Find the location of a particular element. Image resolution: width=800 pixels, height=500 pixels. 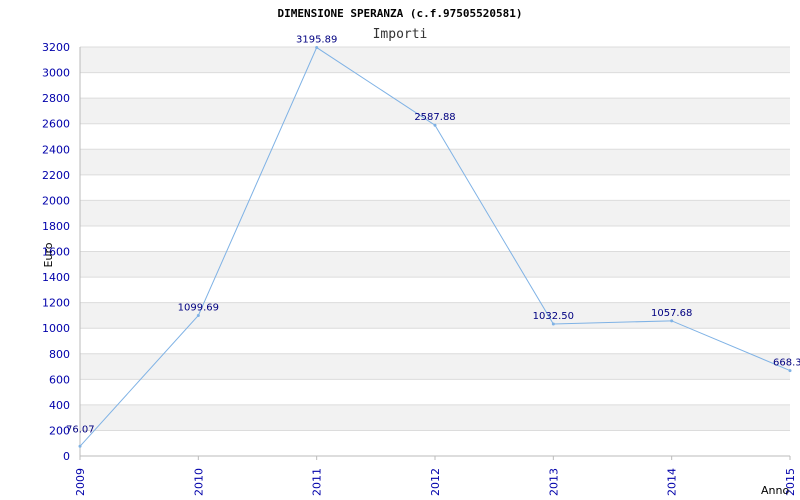

y-tick-label: 3000 is located at coordinates (56, 73).